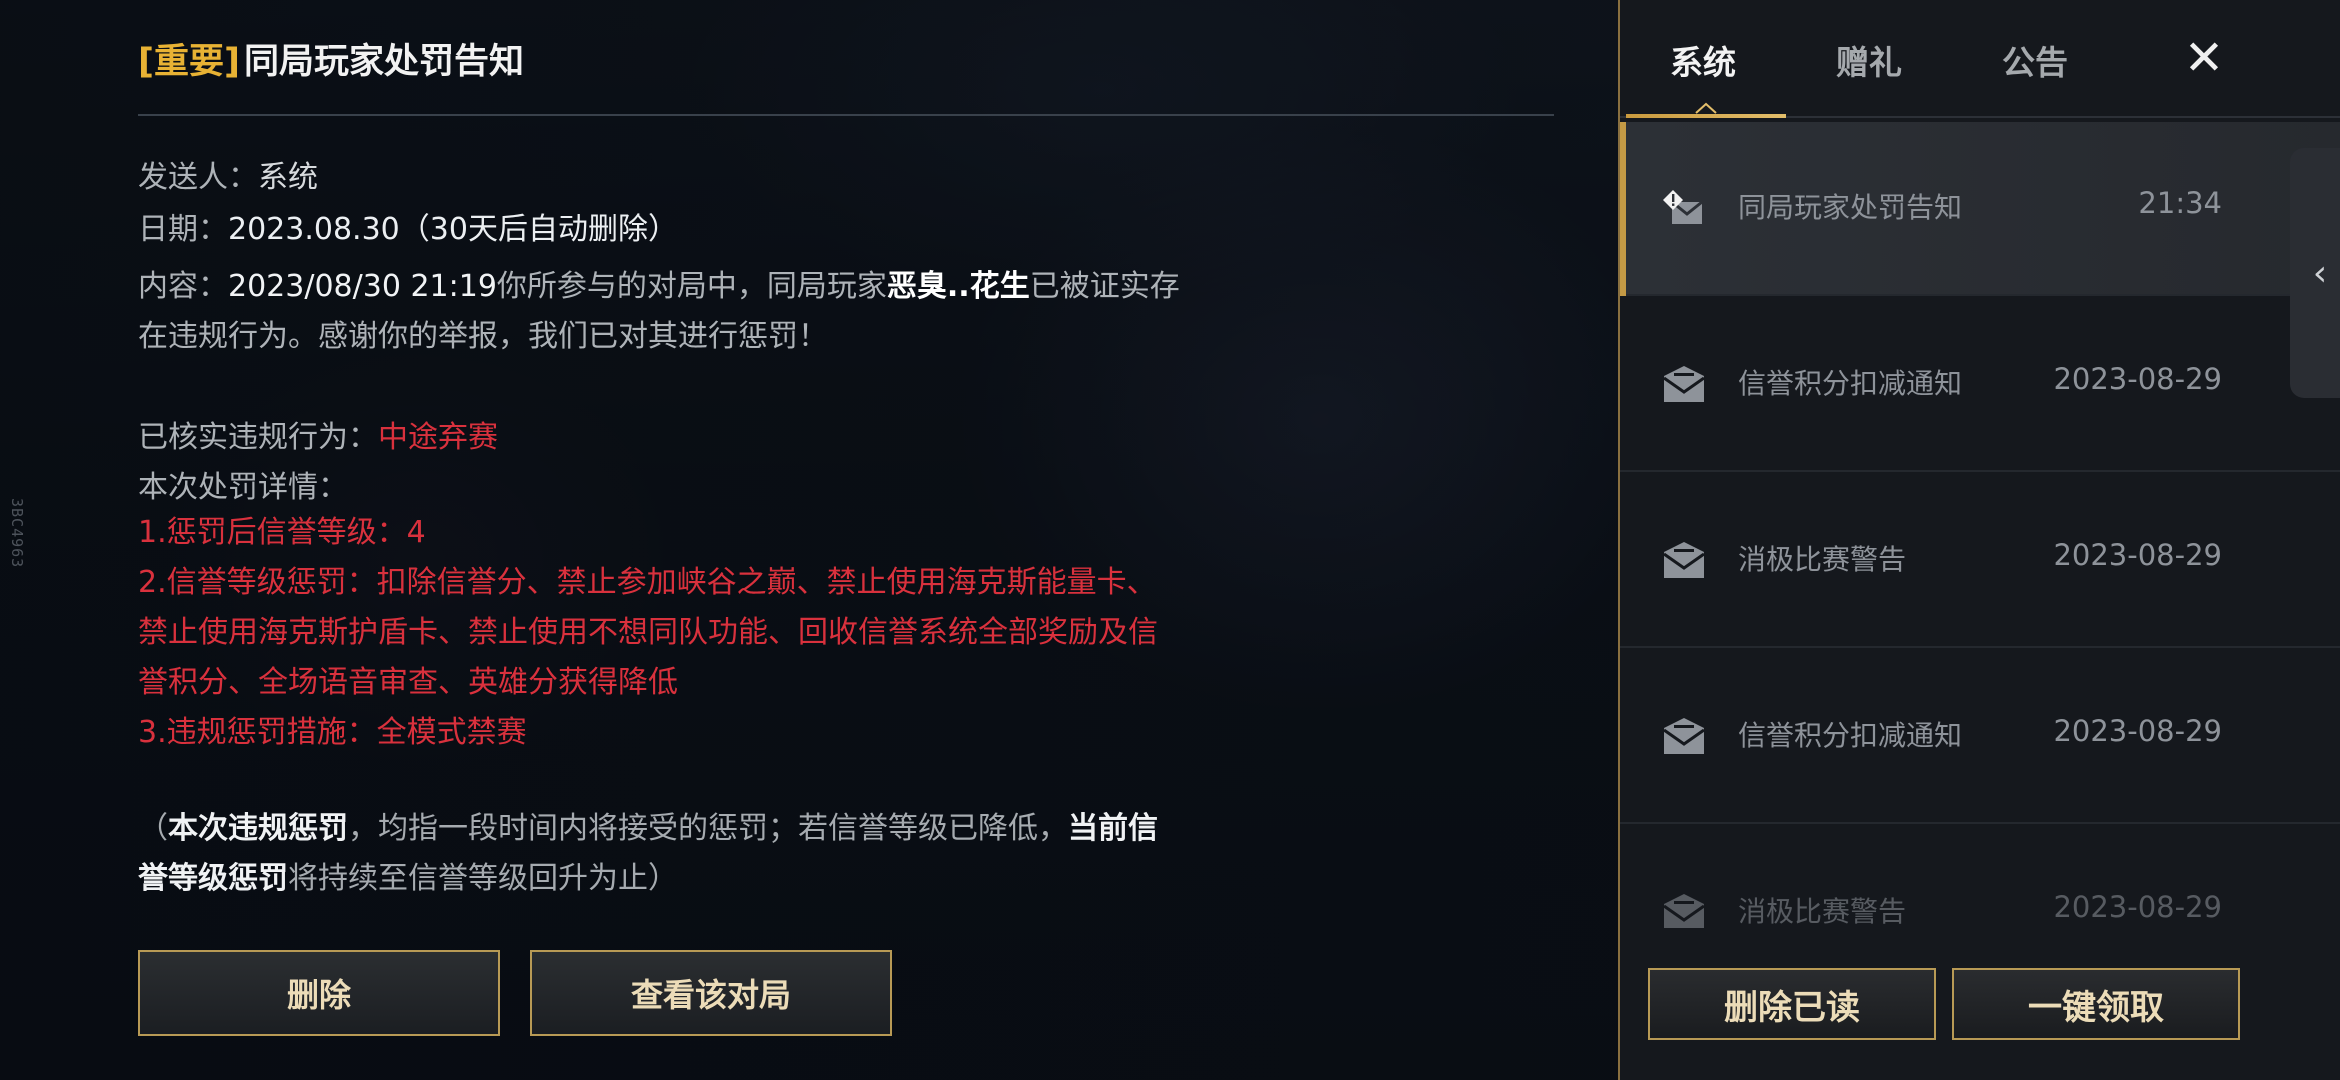 This screenshot has width=2340, height=1080. What do you see at coordinates (708, 828) in the screenshot?
I see `note-text-1: ，均指一段时间内将接受的惩罚；若信誉等级已降低，` at bounding box center [708, 828].